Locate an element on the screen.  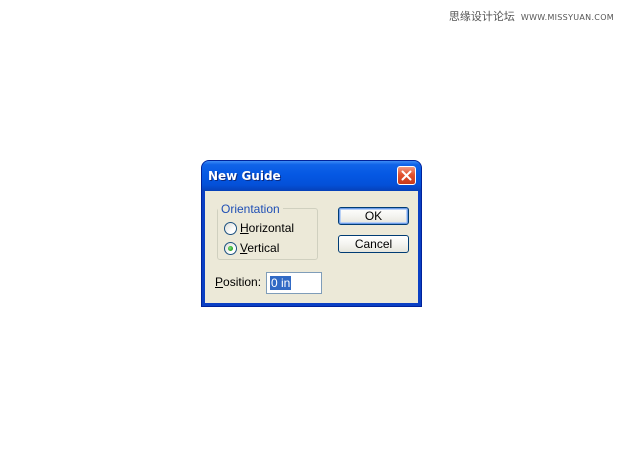
watermark-site-name: 思缘设计论坛 is located at coordinates (481, 16).